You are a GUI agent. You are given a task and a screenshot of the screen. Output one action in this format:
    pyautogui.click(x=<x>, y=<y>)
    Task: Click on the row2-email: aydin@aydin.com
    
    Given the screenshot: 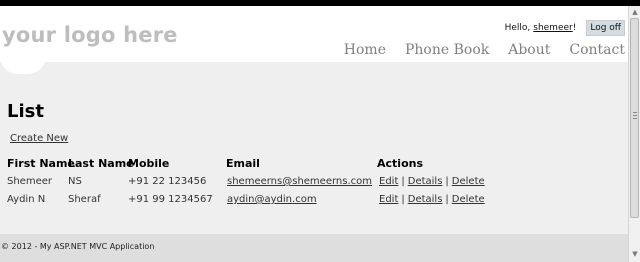 What is the action you would take?
    pyautogui.click(x=272, y=199)
    